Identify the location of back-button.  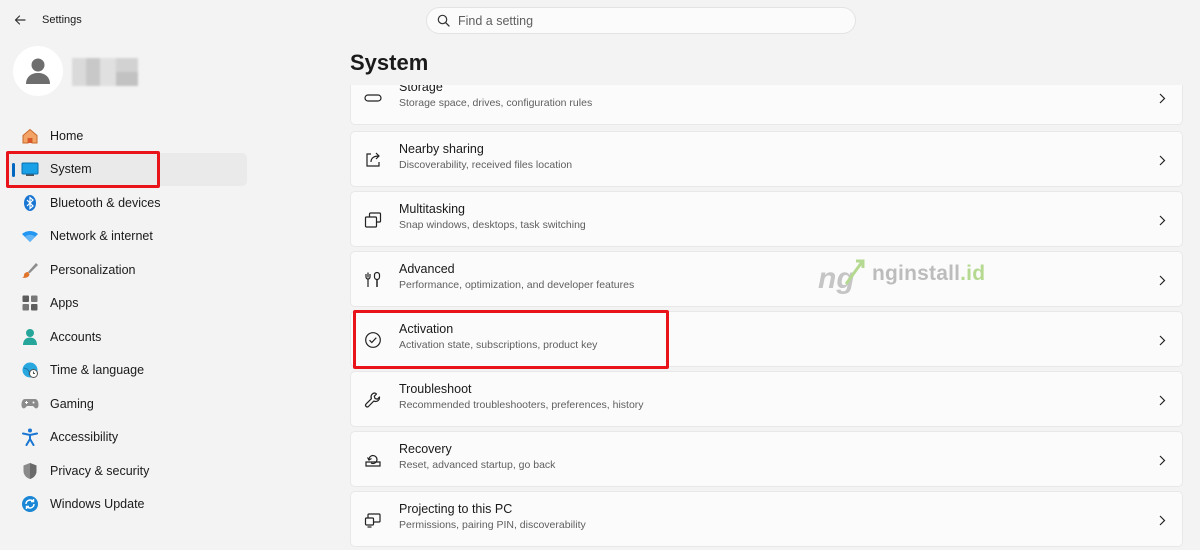
(20, 20).